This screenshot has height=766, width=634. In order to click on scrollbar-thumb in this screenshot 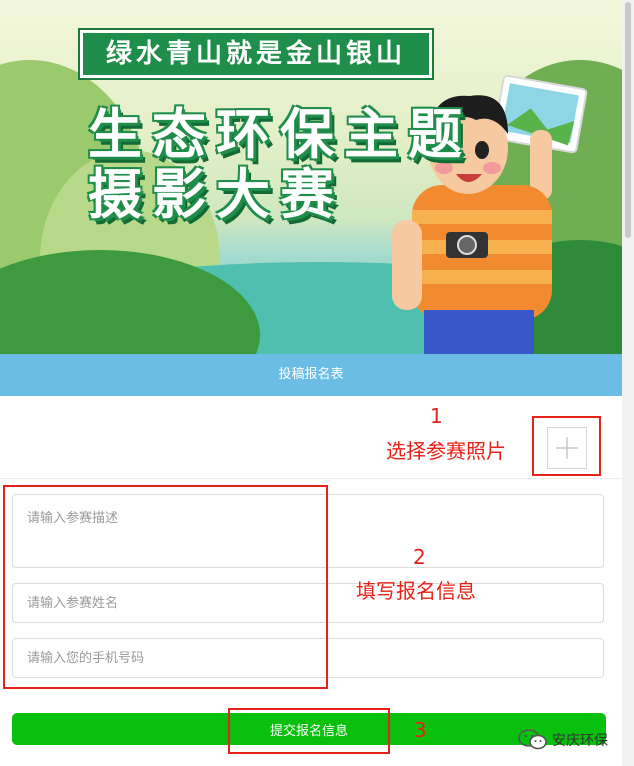, I will do `click(628, 120)`.